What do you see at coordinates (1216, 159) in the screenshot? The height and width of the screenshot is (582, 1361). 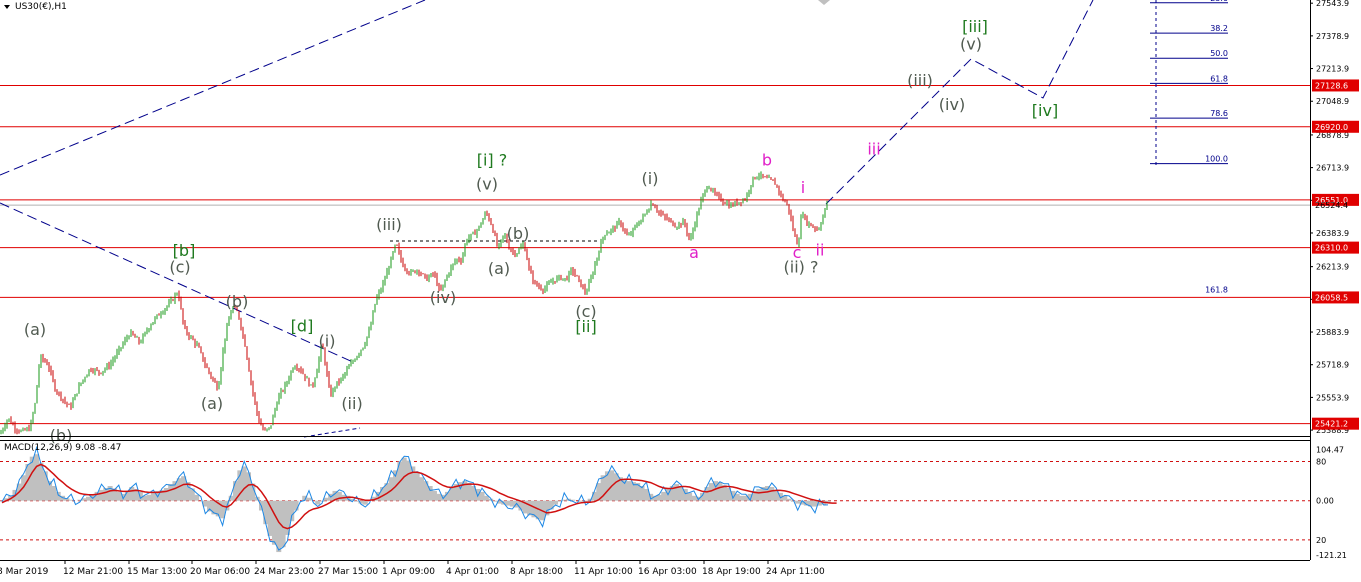 I see `fib-level-label: 100.0` at bounding box center [1216, 159].